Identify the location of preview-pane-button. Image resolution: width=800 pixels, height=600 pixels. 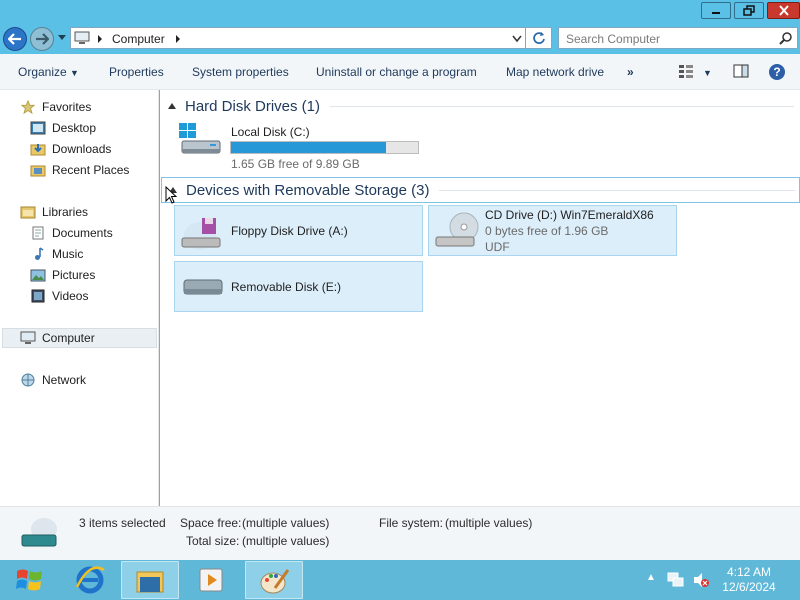
(741, 72).